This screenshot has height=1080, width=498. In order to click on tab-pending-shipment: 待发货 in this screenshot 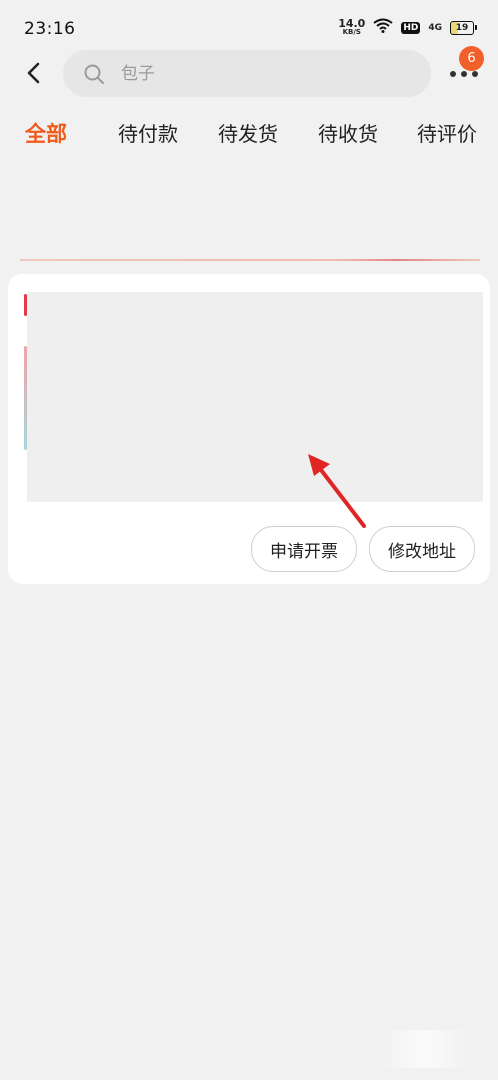, I will do `click(248, 132)`.